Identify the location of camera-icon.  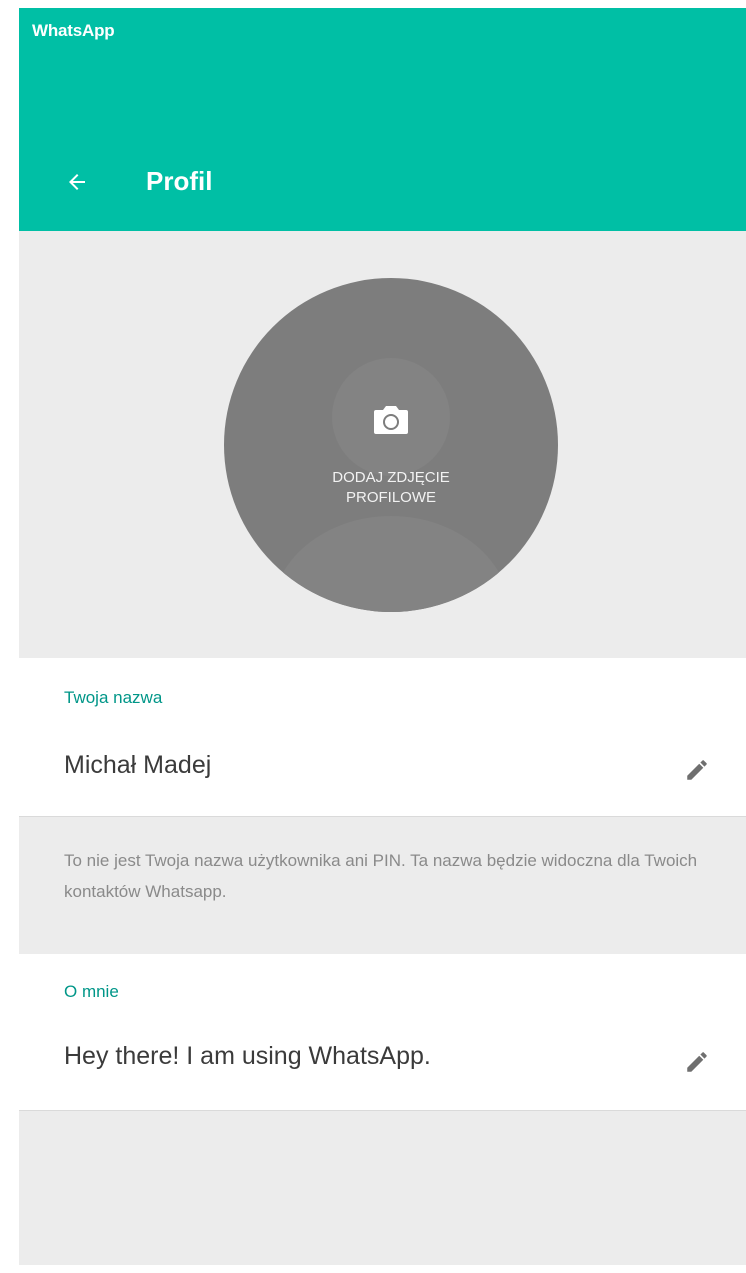
(391, 420).